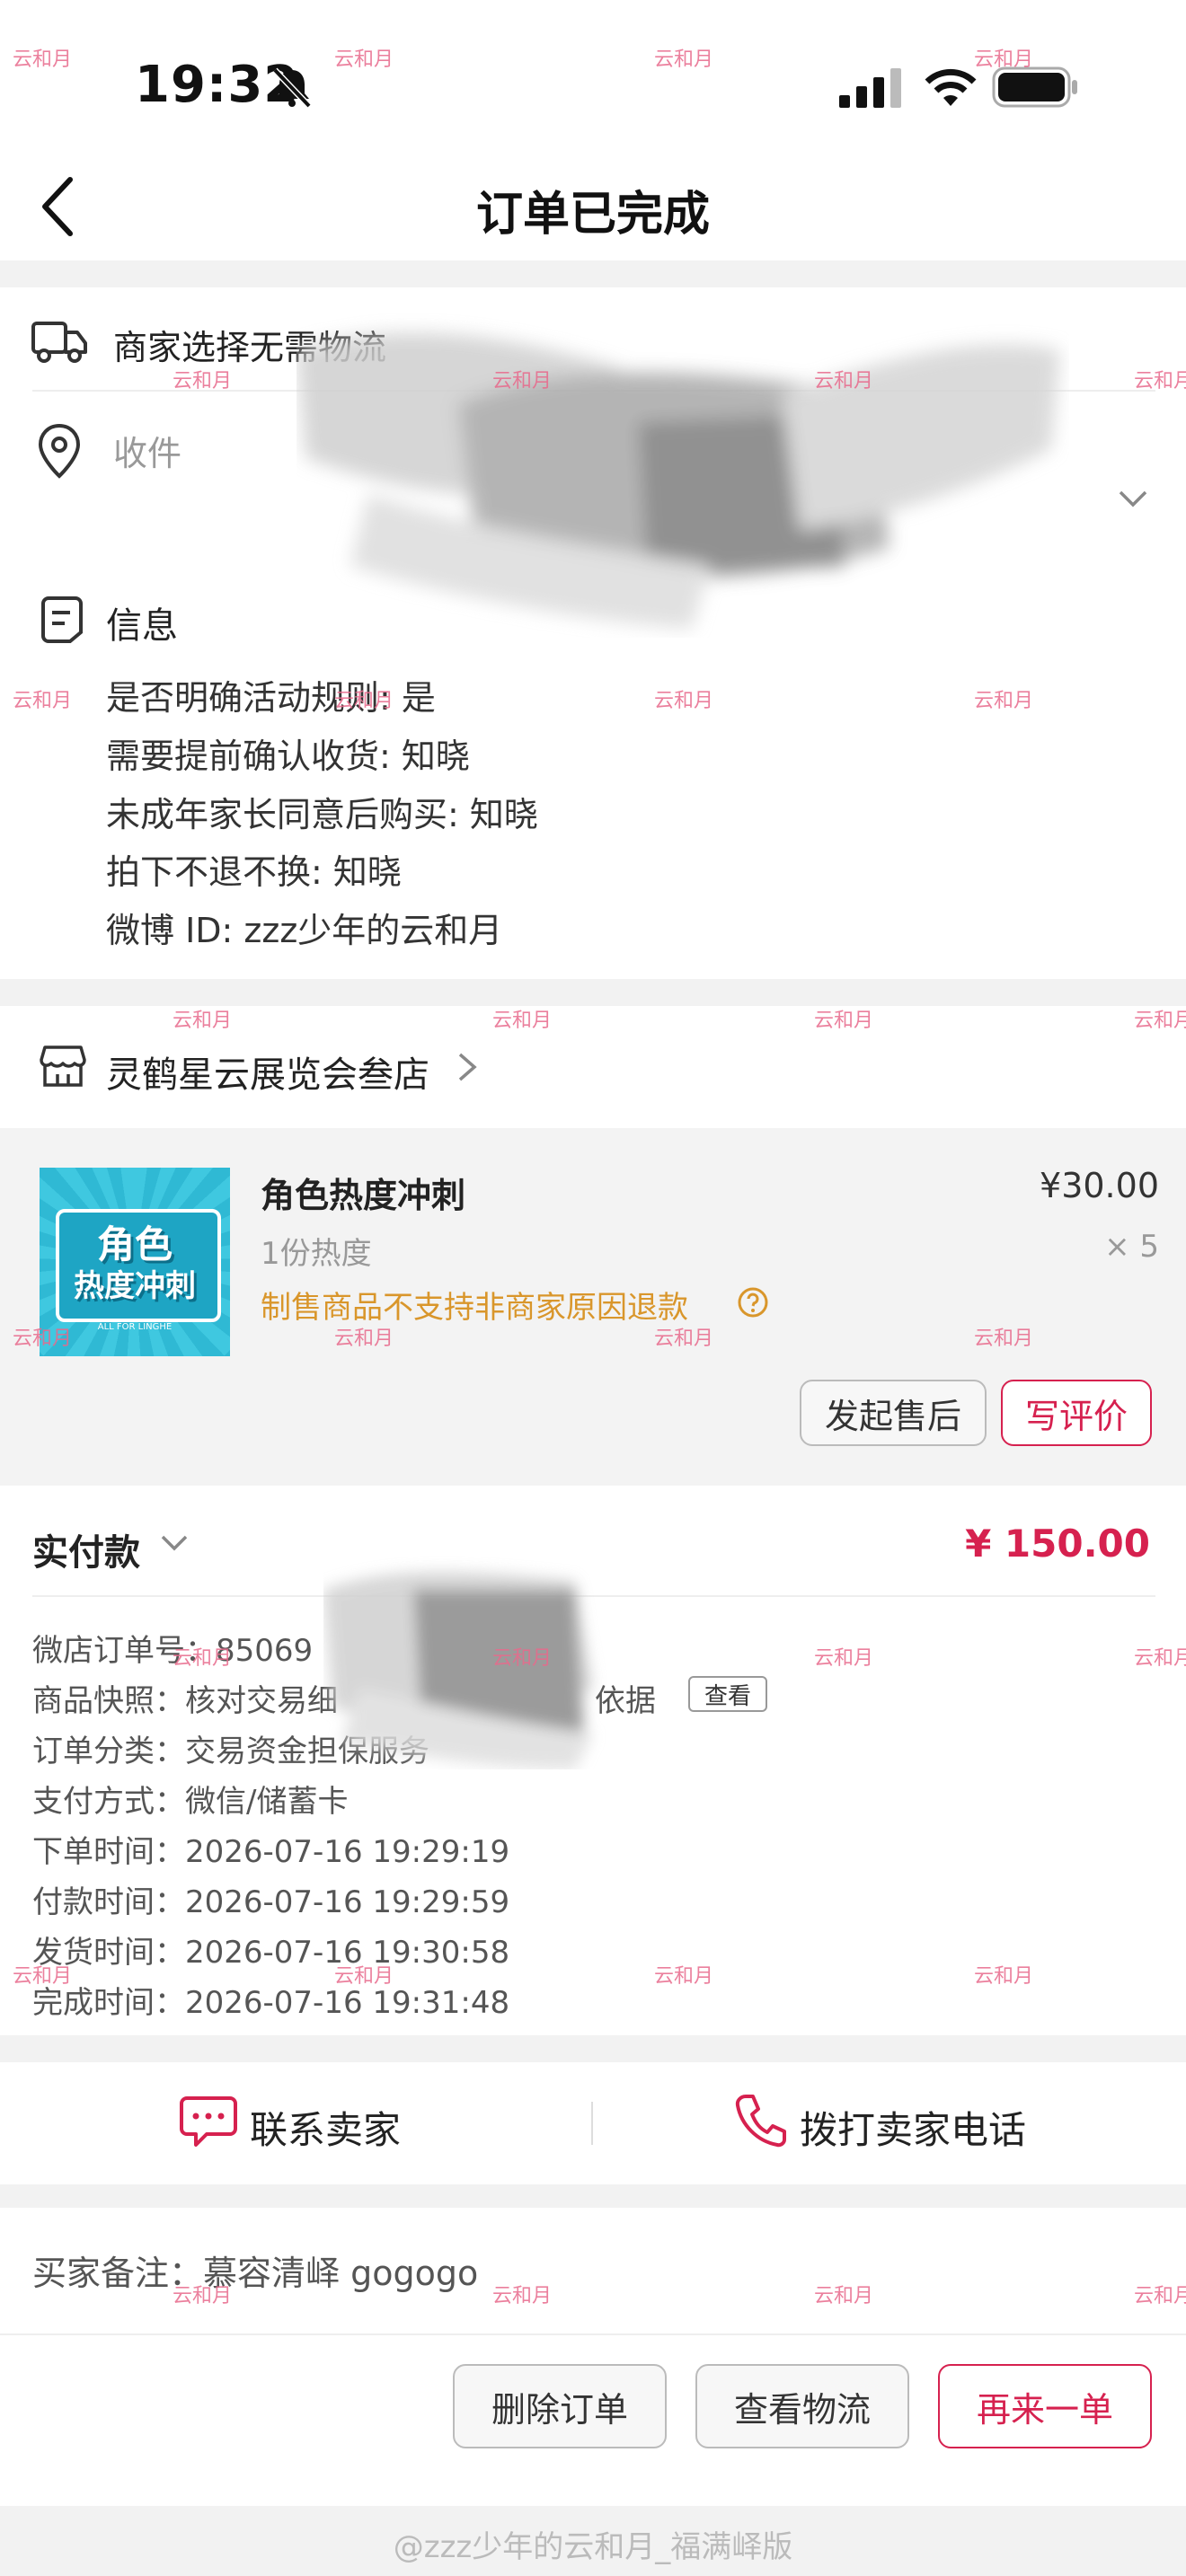 The height and width of the screenshot is (2576, 1186). What do you see at coordinates (271, 1852) in the screenshot?
I see `order-time: 下单时间：2026-07-16 19:29:19` at bounding box center [271, 1852].